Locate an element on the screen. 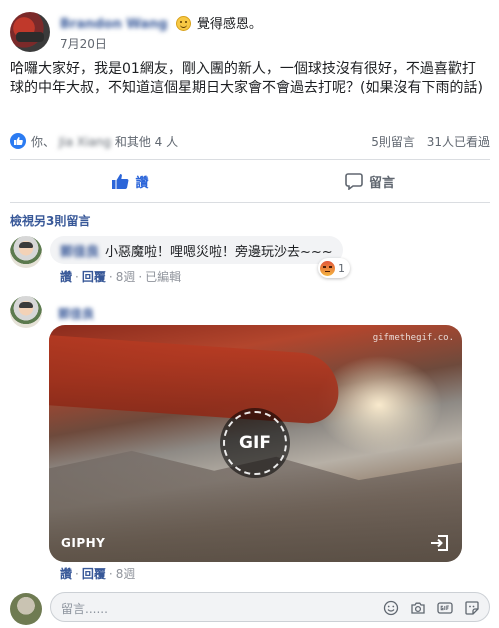 This screenshot has height=628, width=499. reaction-count: 1 is located at coordinates (341, 268).